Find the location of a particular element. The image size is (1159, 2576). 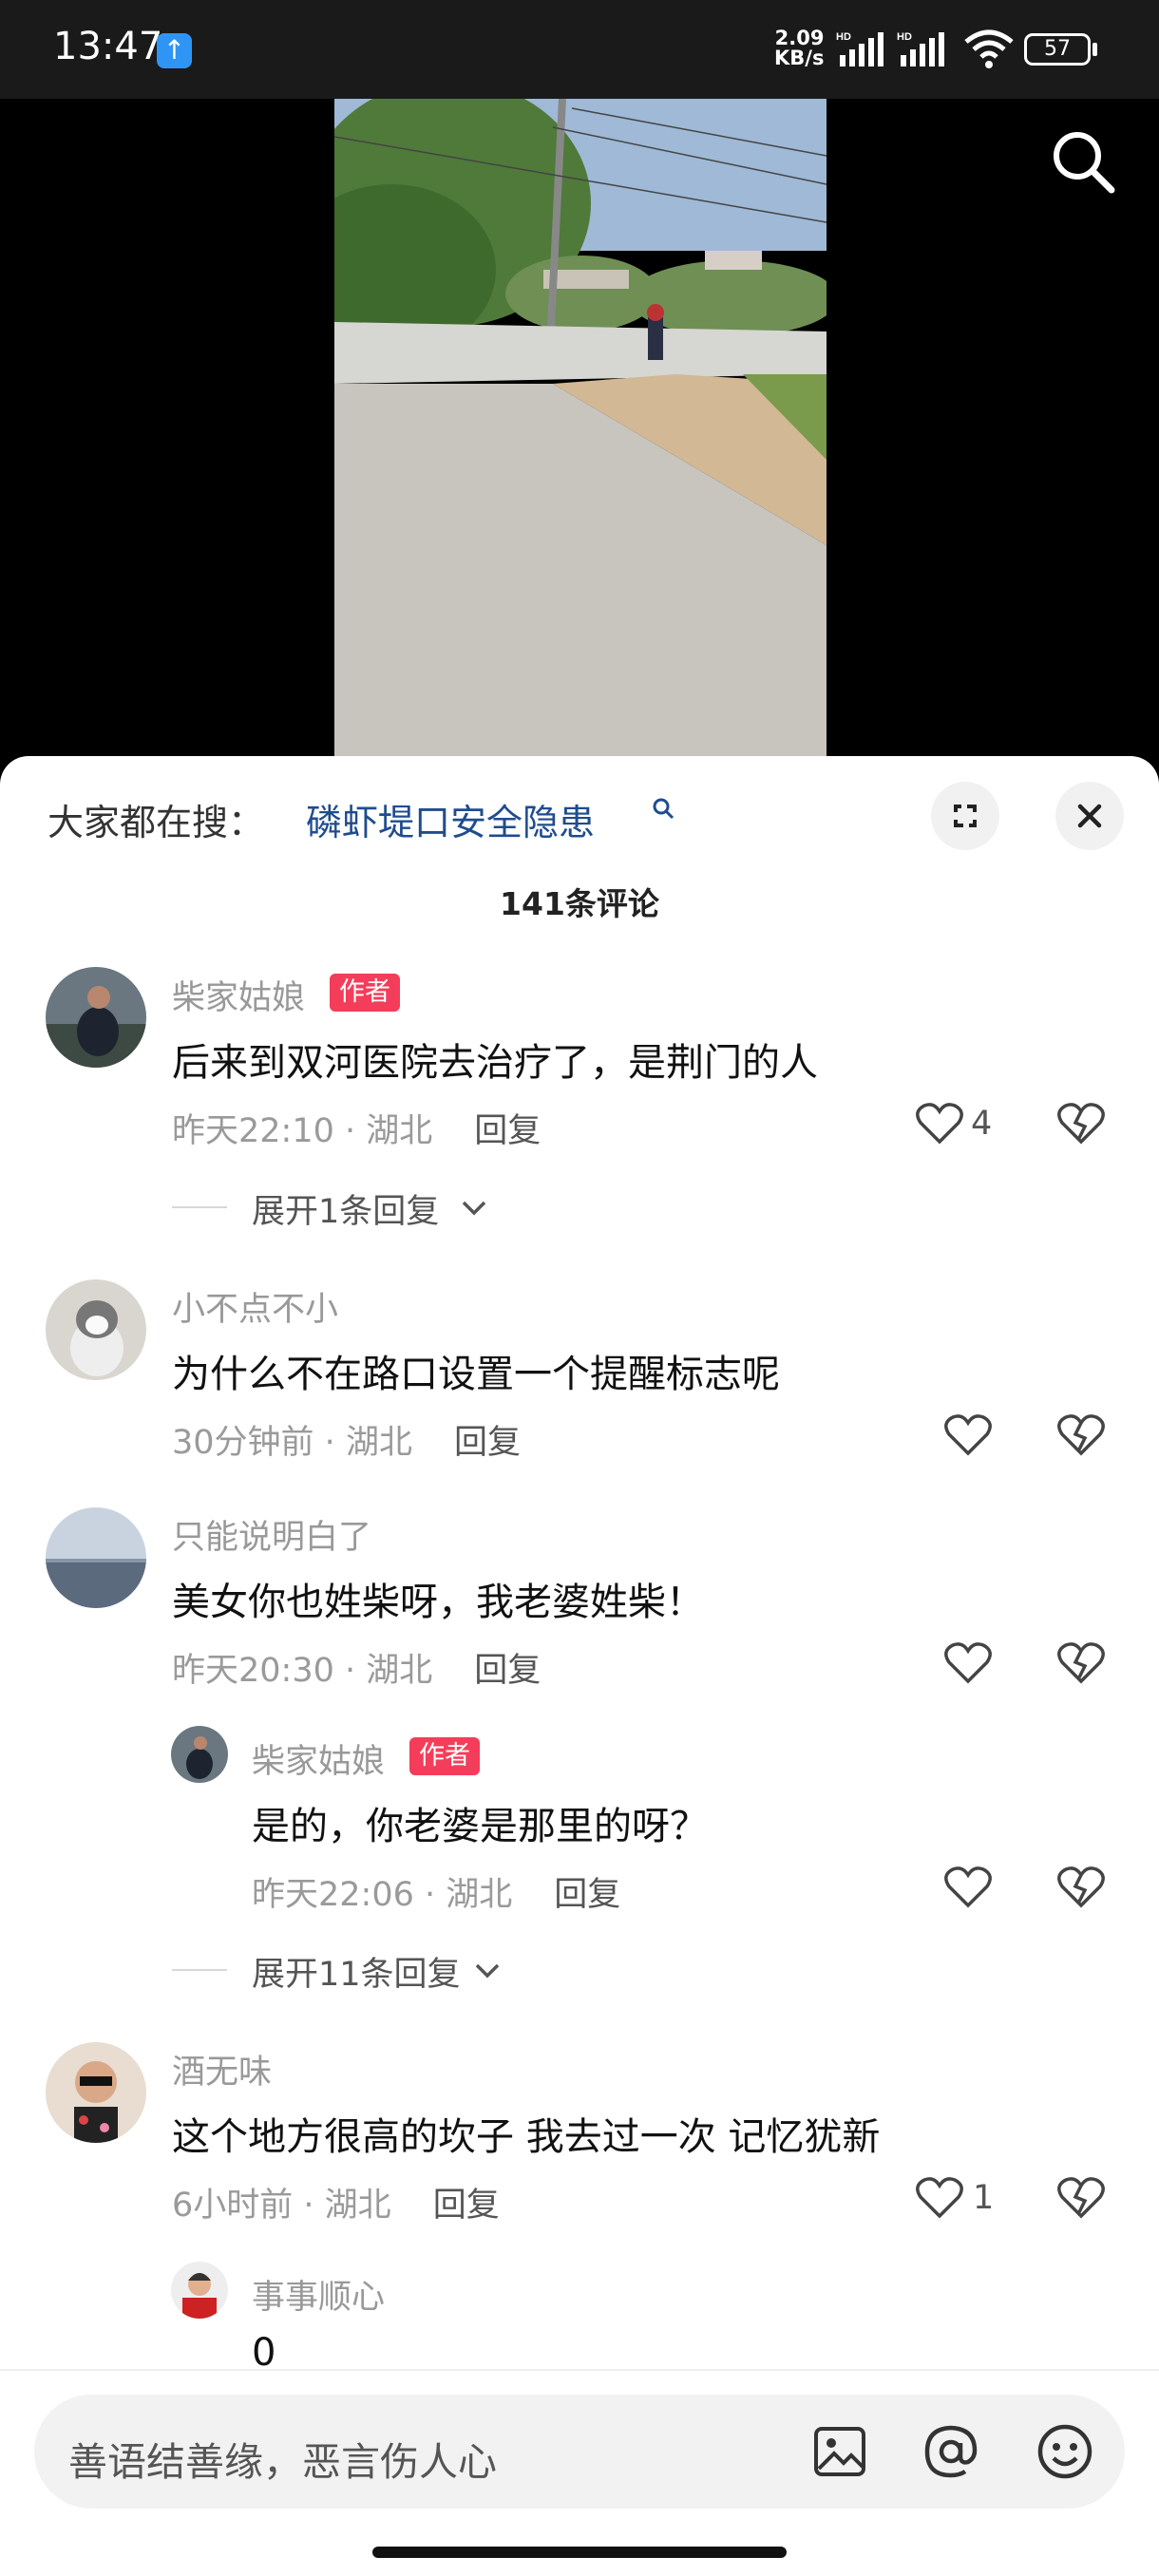

cell-signal-2-icon: HD is located at coordinates (920, 48).